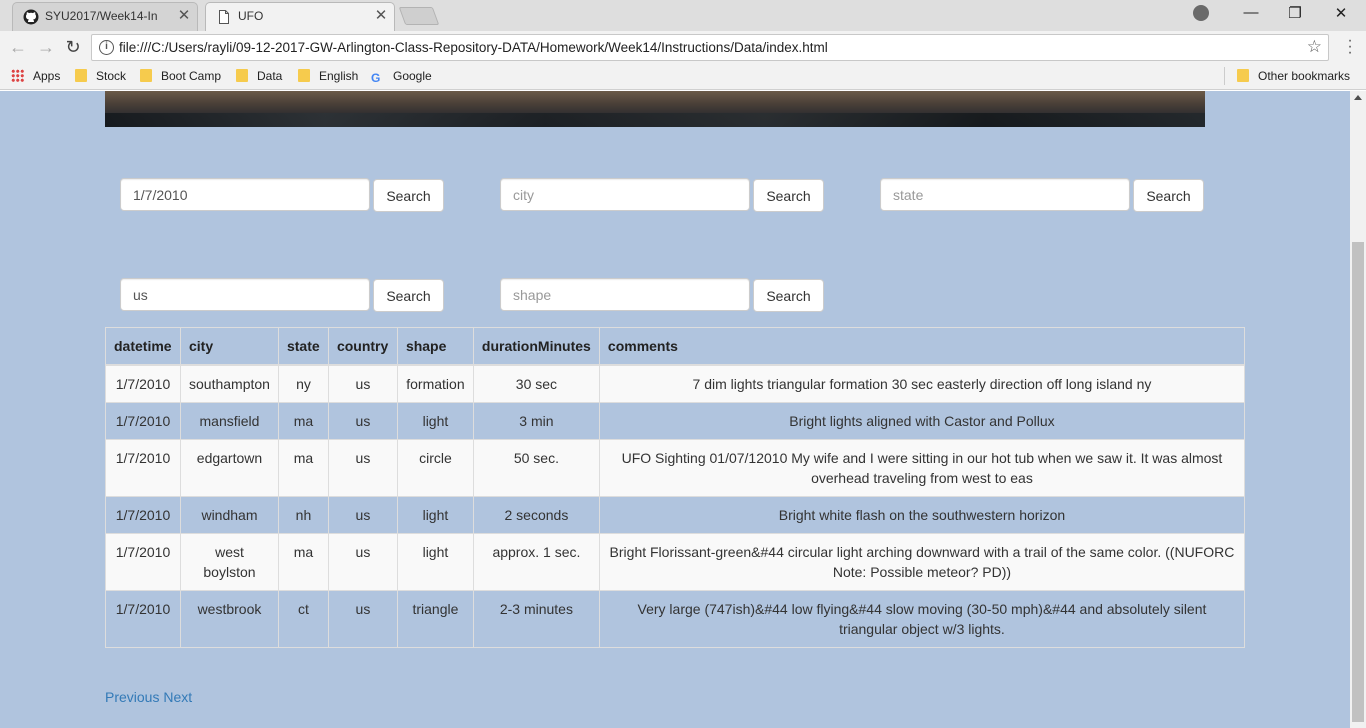 Image resolution: width=1366 pixels, height=728 pixels. Describe the element at coordinates (1295, 13) in the screenshot. I see `restore-icon: ❐` at that location.